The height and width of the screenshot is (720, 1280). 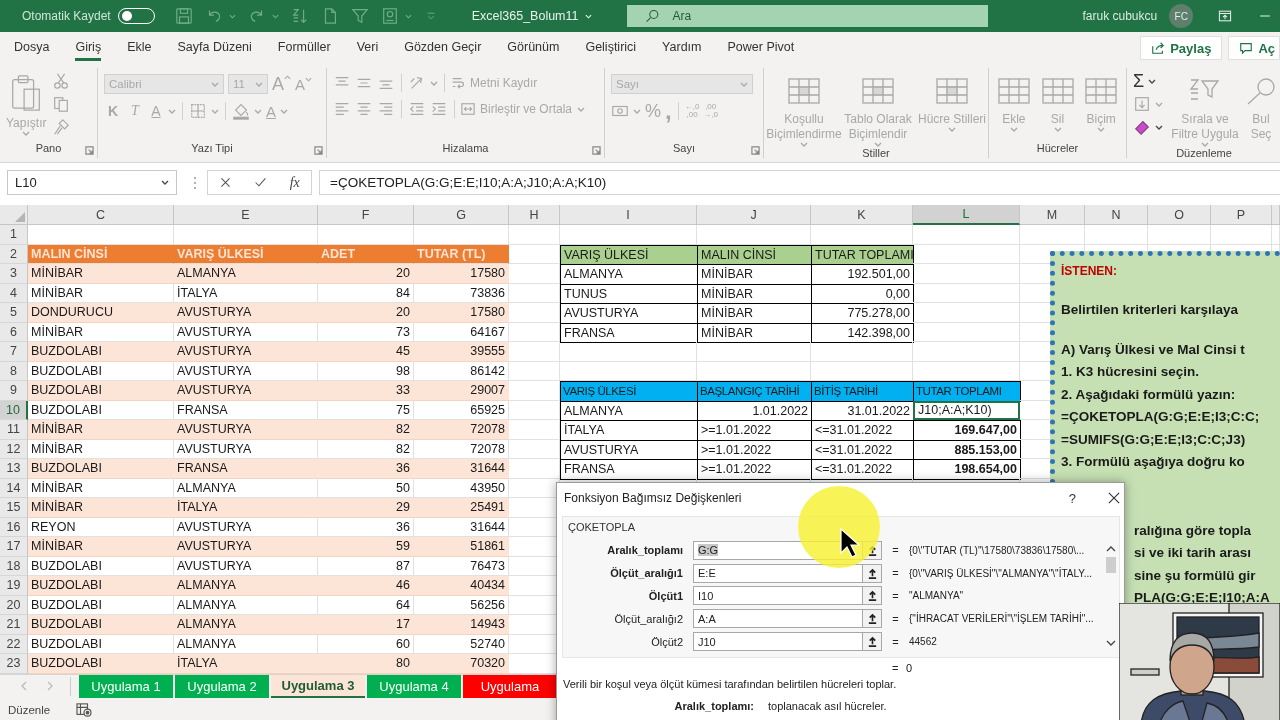 I want to click on dialog-title: Fonksiyon Bağımsız Değişkenleri, so click(x=653, y=498).